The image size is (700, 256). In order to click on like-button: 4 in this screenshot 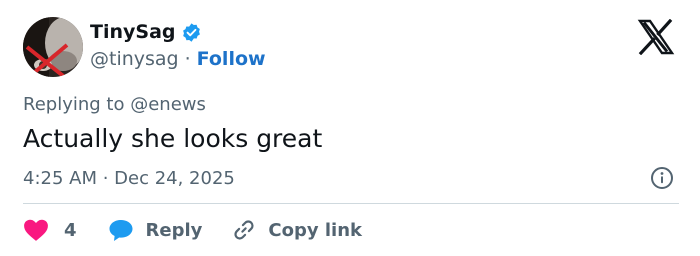, I will do `click(50, 230)`.